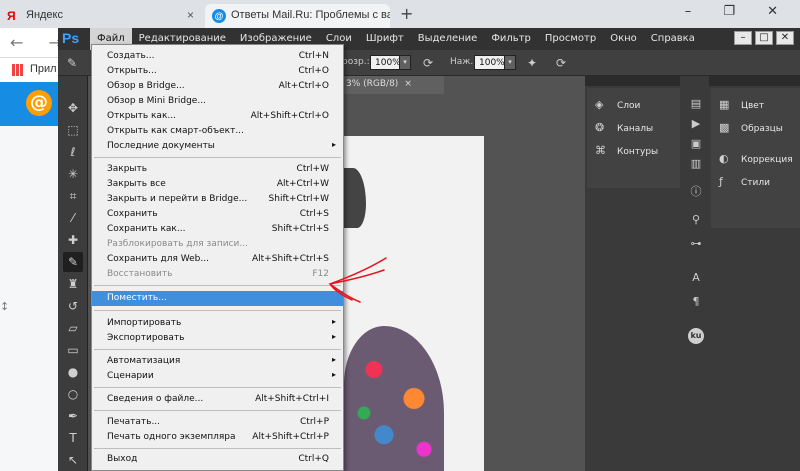 This screenshot has width=800, height=471. Describe the element at coordinates (217, 259) in the screenshot. I see `menu-item-save-for-web: Сохранить для Web... Alt+Shift+Ctrl+S` at that location.